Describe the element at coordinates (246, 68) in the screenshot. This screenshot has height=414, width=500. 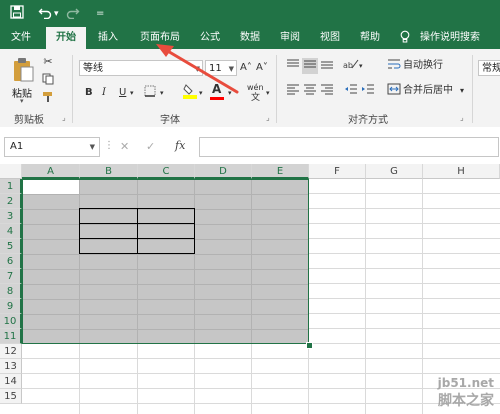
I see `grow-font-button: A˄` at that location.